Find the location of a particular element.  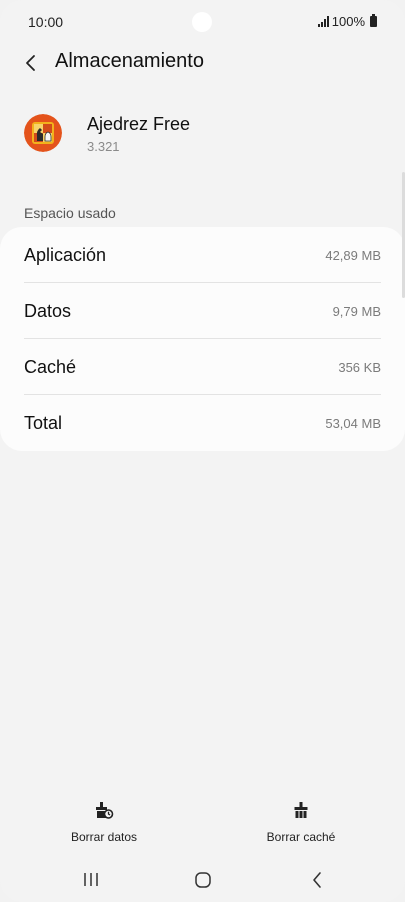

app-bar: Almacenamiento is located at coordinates (202, 62).